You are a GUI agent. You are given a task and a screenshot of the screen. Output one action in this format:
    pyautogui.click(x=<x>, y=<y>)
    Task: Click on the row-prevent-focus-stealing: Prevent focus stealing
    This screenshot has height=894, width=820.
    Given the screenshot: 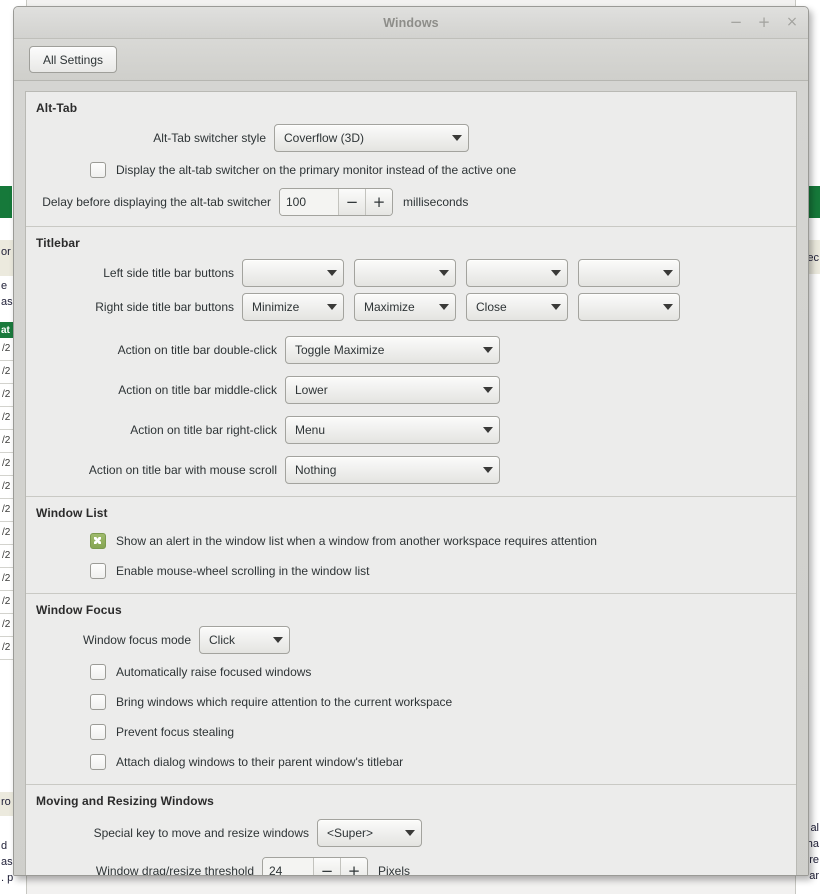 What is the action you would take?
    pyautogui.click(x=411, y=732)
    